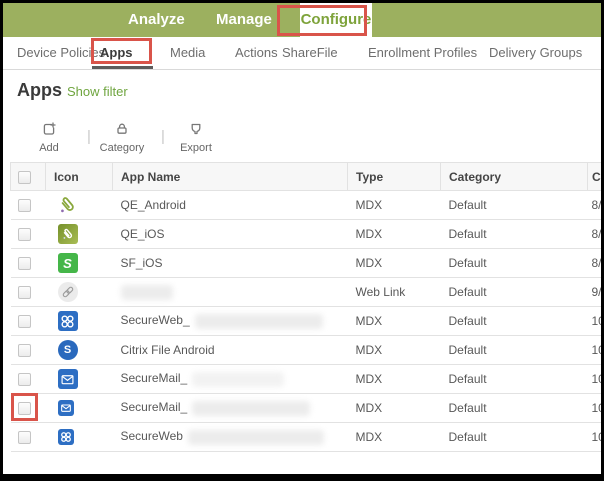 This screenshot has width=604, height=481. What do you see at coordinates (49, 128) in the screenshot?
I see `add-icon` at bounding box center [49, 128].